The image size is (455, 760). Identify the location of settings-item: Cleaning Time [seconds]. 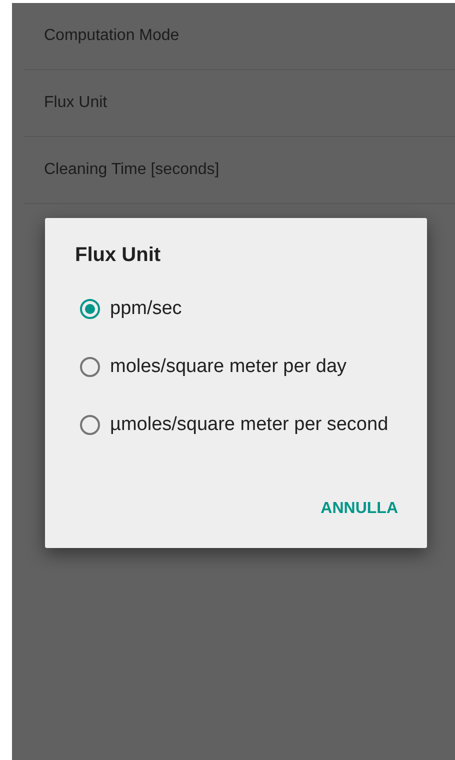
(239, 170).